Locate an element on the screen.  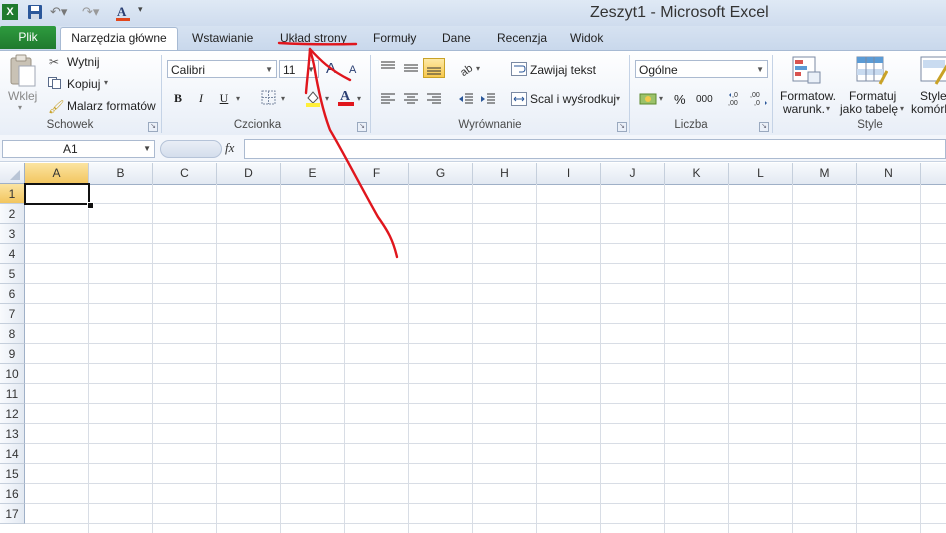
row-header-10: 10 is located at coordinates (12, 374).